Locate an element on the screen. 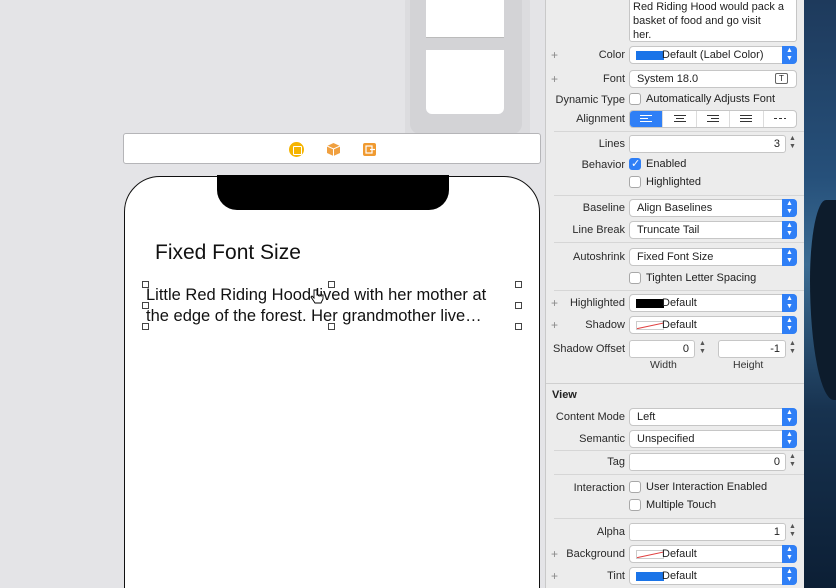  enabled-label: Enabled is located at coordinates (666, 164).